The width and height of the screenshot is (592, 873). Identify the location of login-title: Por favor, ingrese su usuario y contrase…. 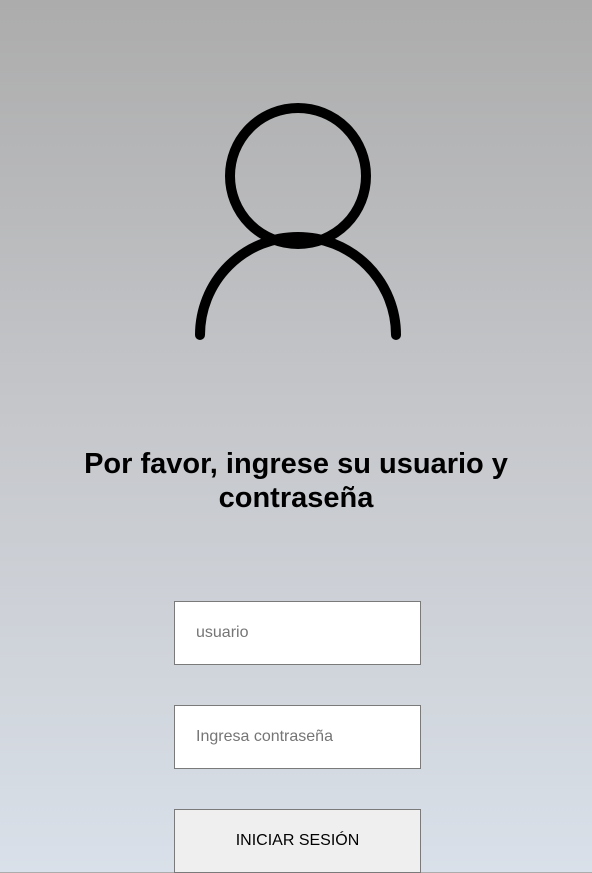
(296, 481).